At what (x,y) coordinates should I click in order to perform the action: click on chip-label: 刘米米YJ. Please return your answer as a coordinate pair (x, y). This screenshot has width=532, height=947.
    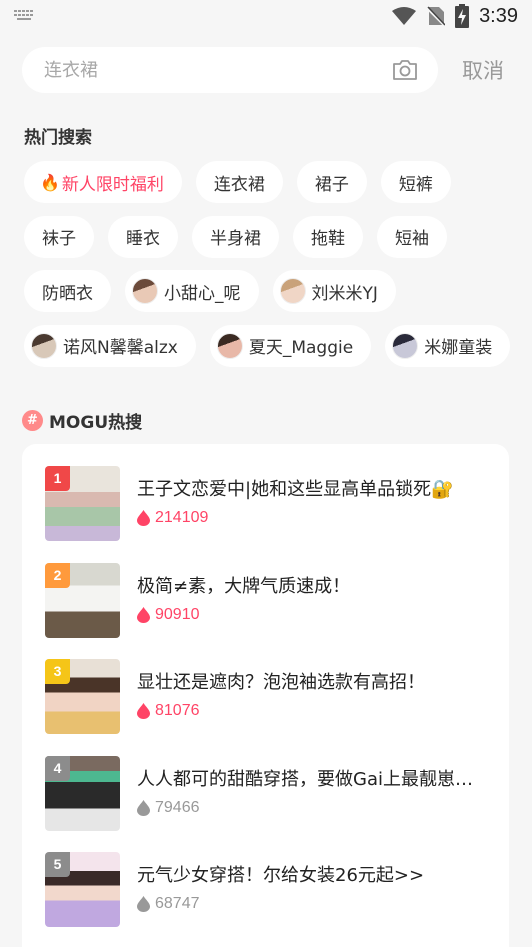
    Looking at the image, I should click on (344, 293).